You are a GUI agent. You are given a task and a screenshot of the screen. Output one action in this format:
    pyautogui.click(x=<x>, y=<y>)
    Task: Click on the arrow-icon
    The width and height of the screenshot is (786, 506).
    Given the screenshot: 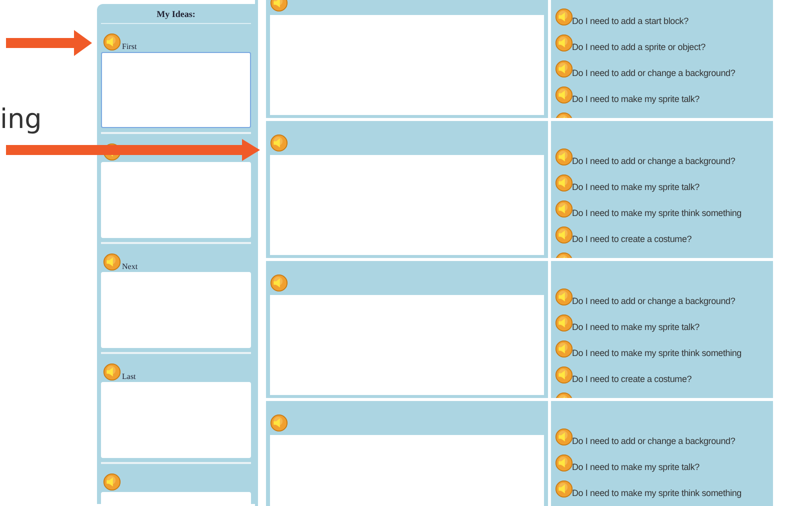 What is the action you would take?
    pyautogui.click(x=49, y=43)
    